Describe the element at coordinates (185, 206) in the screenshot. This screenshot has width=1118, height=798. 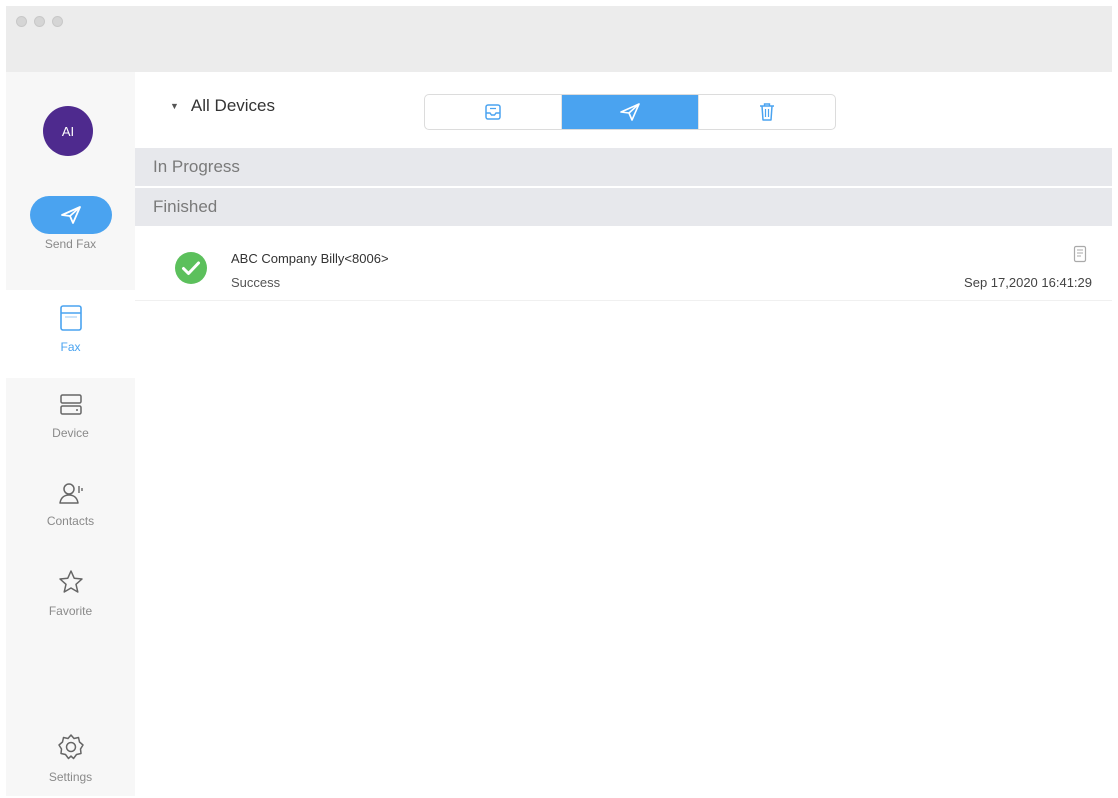
I see `section-title: Finished` at that location.